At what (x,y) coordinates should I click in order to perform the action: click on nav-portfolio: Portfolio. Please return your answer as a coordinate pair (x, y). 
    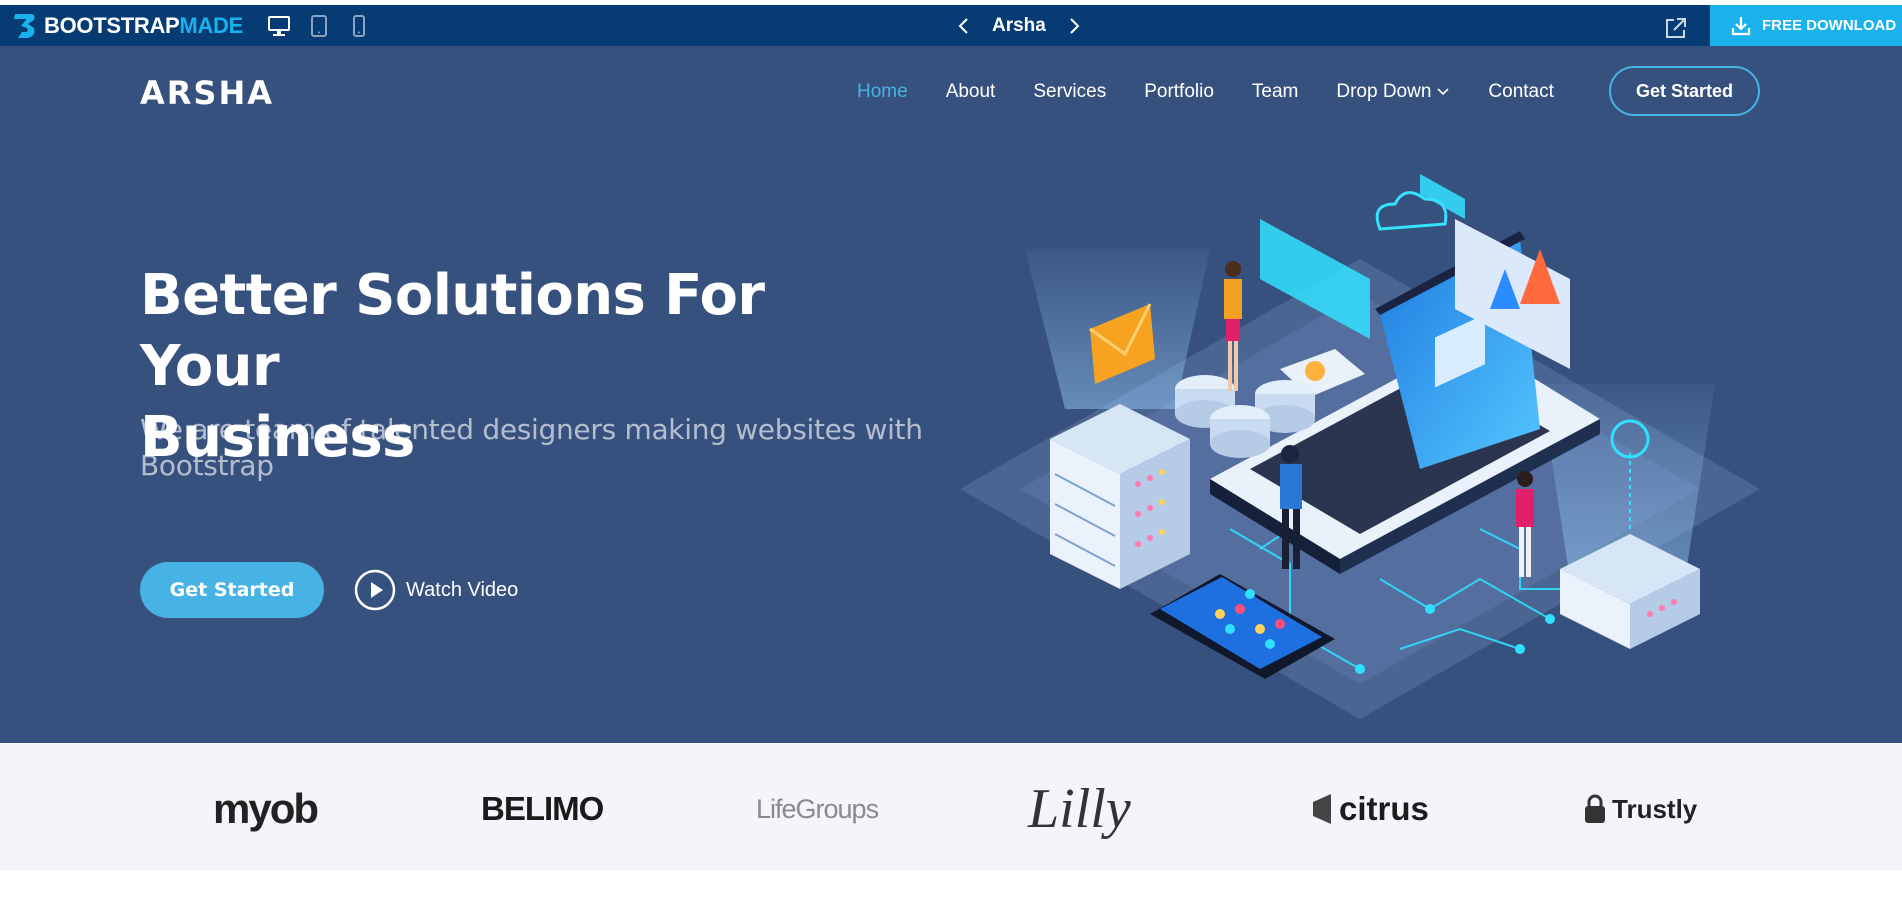
    Looking at the image, I should click on (1179, 92).